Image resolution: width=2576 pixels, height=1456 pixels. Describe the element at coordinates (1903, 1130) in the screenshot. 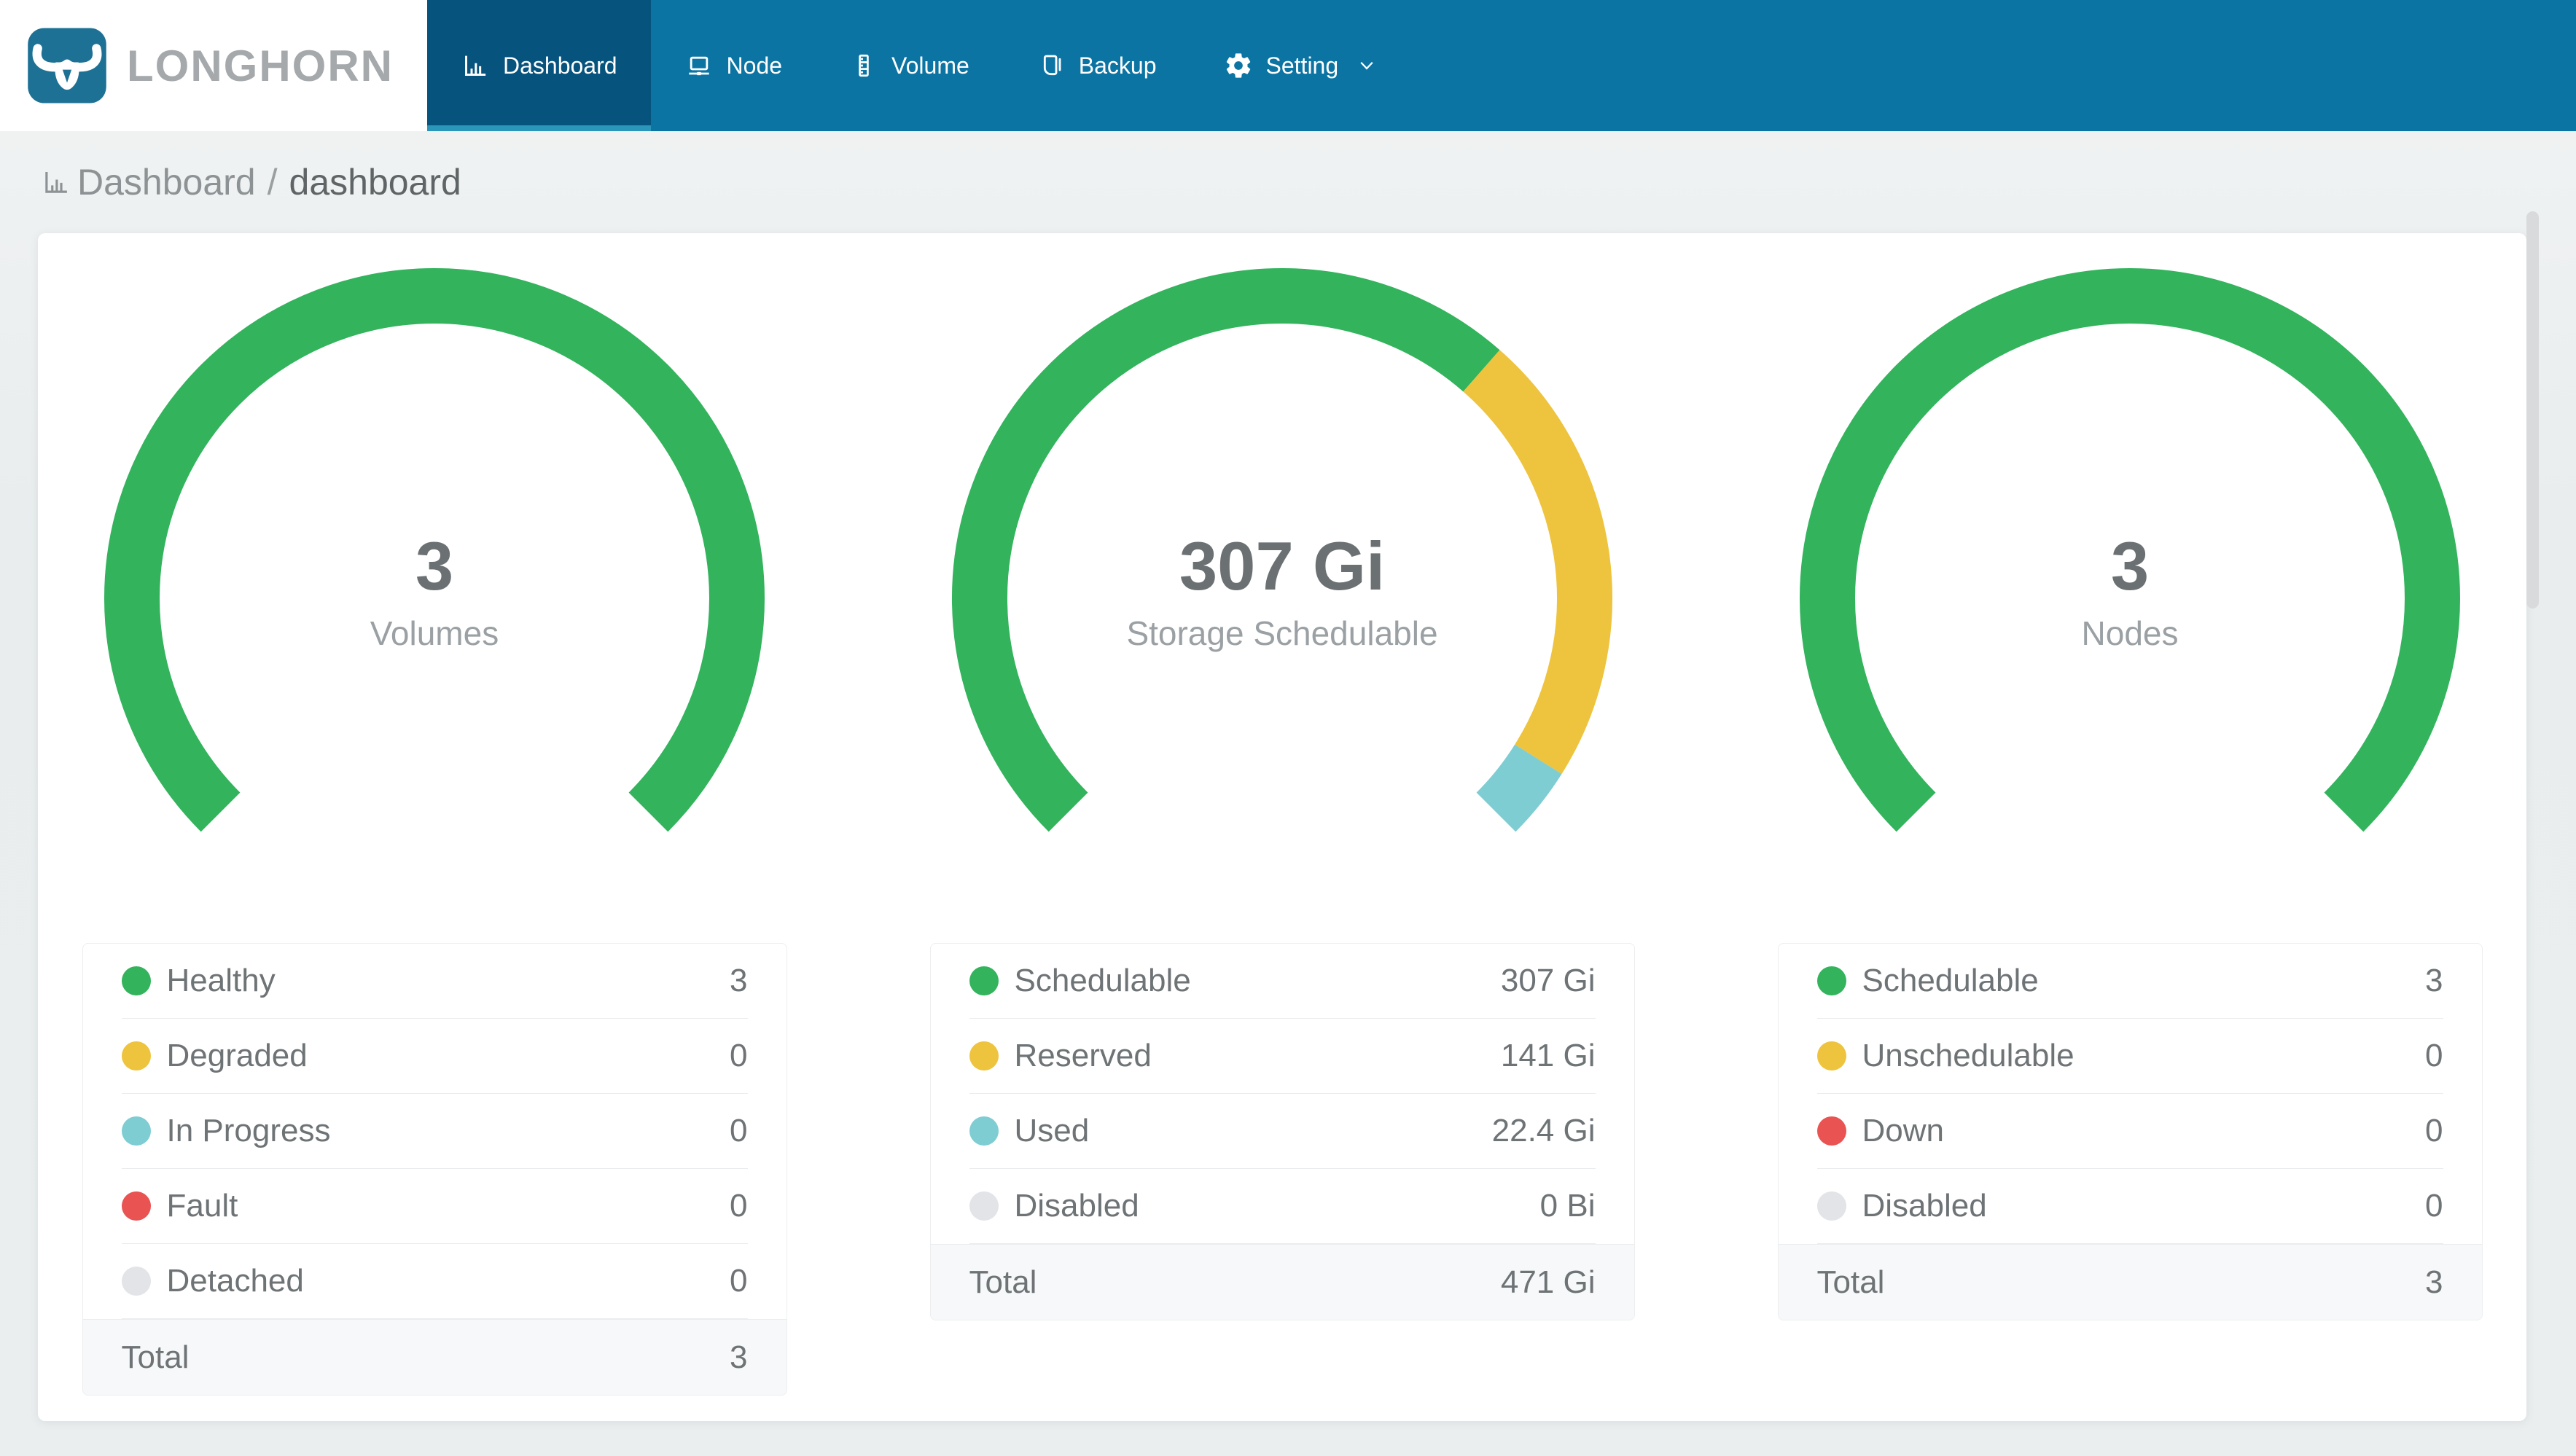

I see `legend-label: Down` at that location.